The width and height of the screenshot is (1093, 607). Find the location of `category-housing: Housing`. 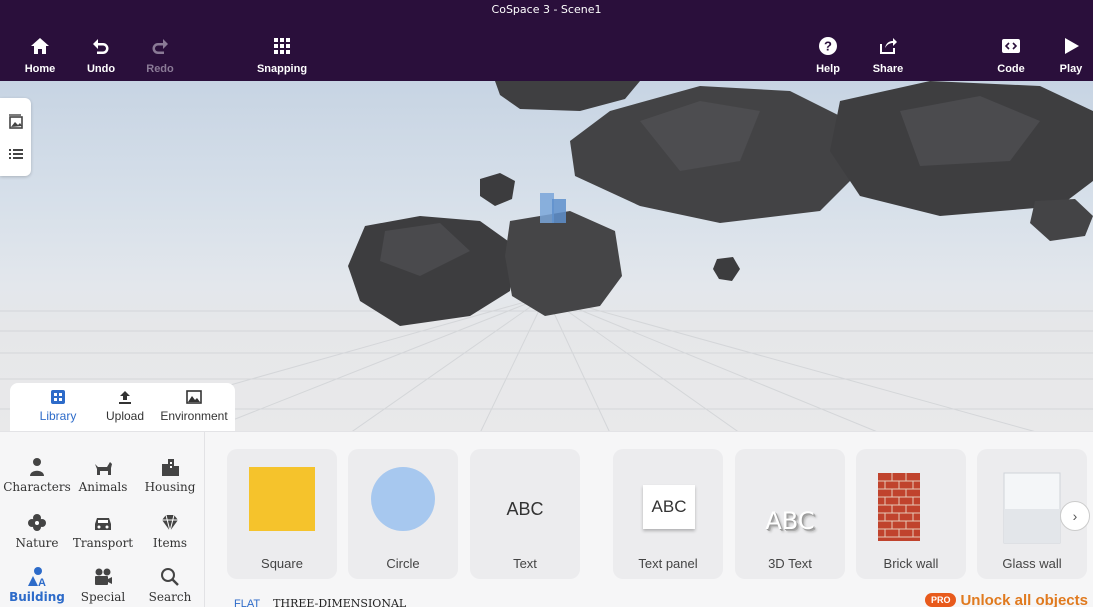

category-housing: Housing is located at coordinates (170, 475).